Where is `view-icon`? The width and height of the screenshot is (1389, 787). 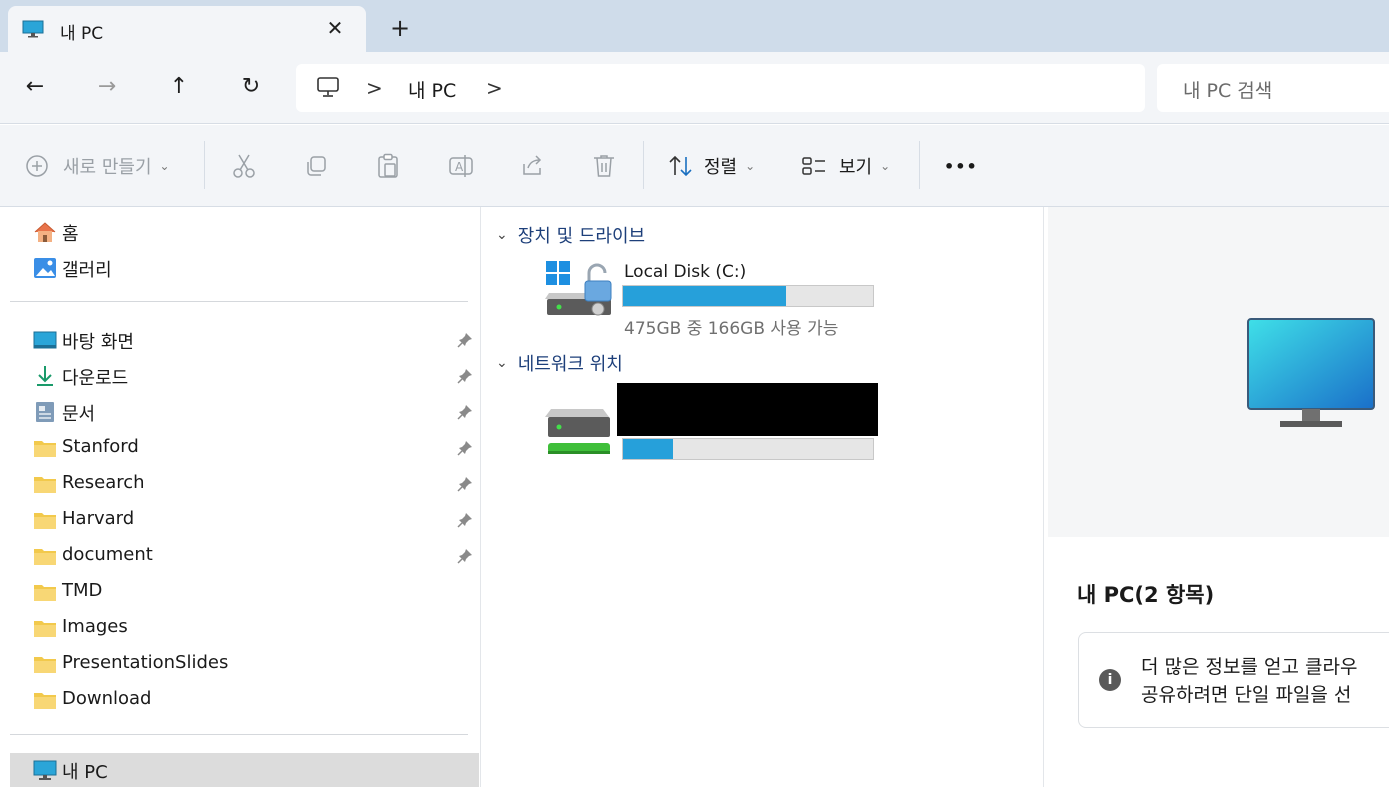
view-icon is located at coordinates (813, 166).